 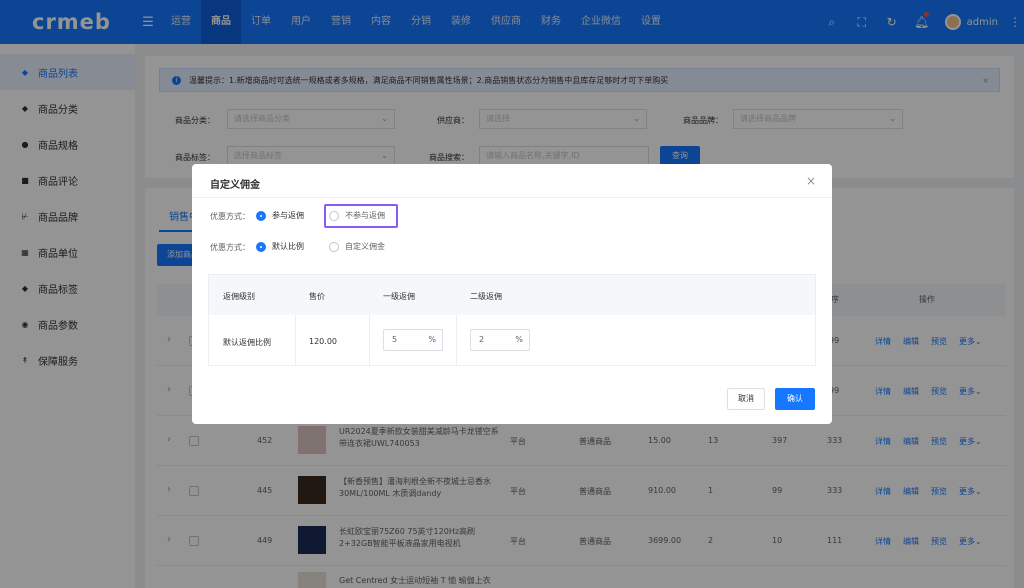 I want to click on level-cell: 默认返佣比例, so click(x=247, y=342).